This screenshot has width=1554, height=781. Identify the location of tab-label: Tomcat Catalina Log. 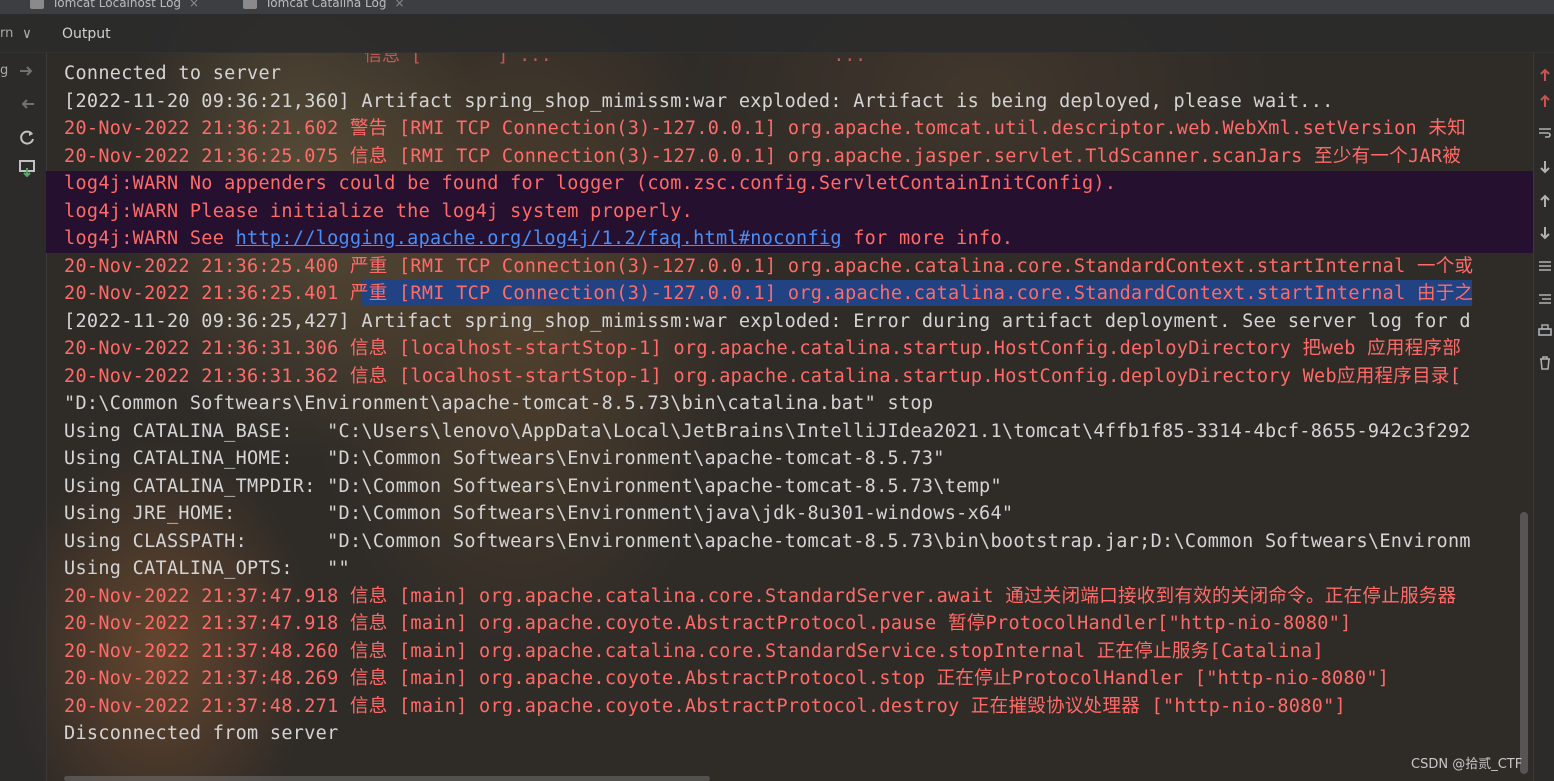
(326, 5).